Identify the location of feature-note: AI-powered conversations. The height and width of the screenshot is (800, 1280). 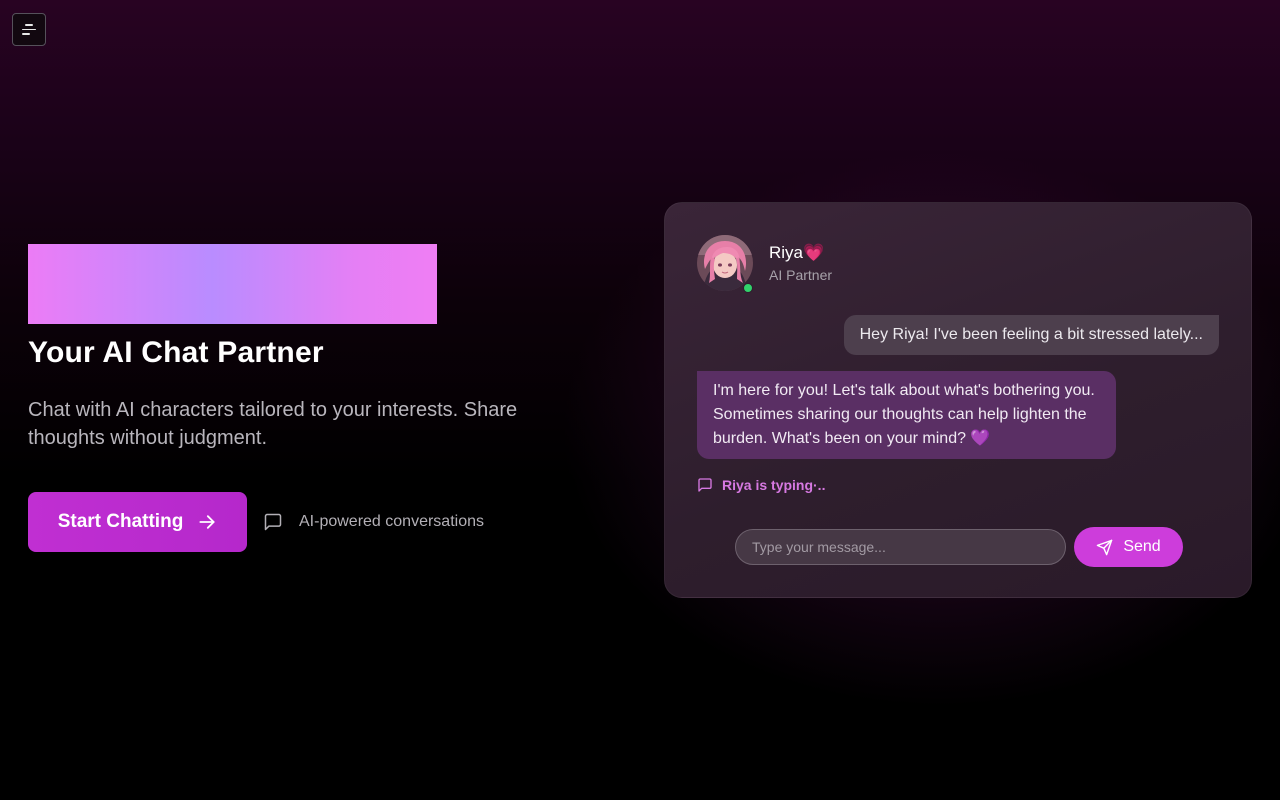
(373, 522).